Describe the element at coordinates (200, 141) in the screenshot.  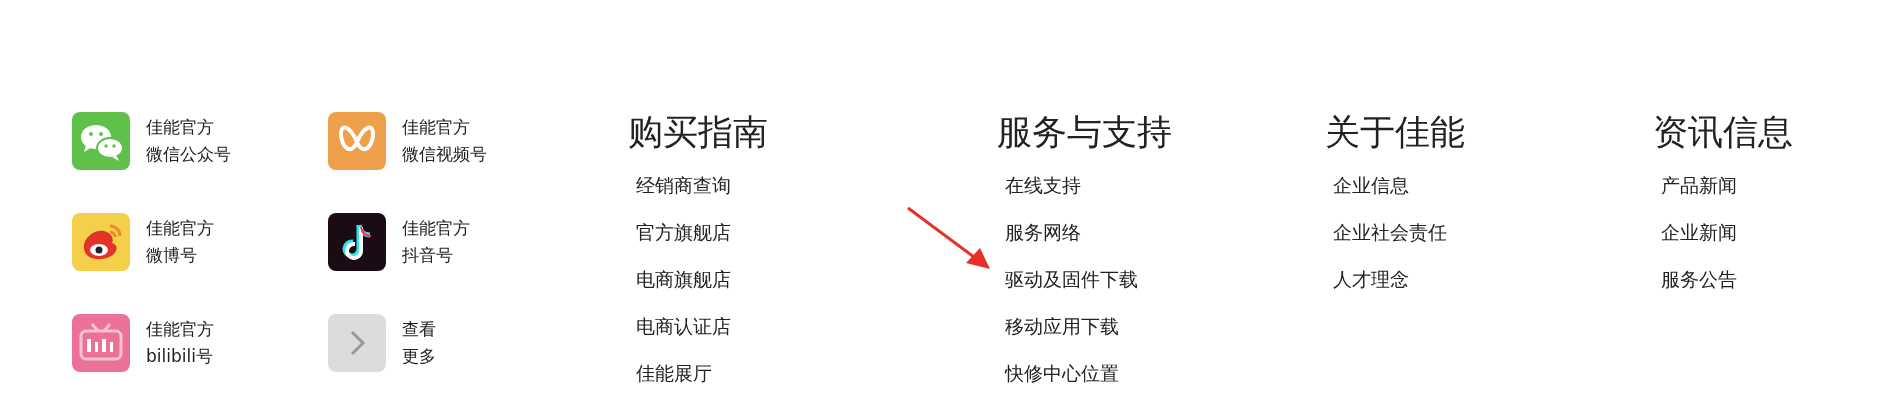
I see `social-account-link: 佳能官方 微信公众号` at that location.